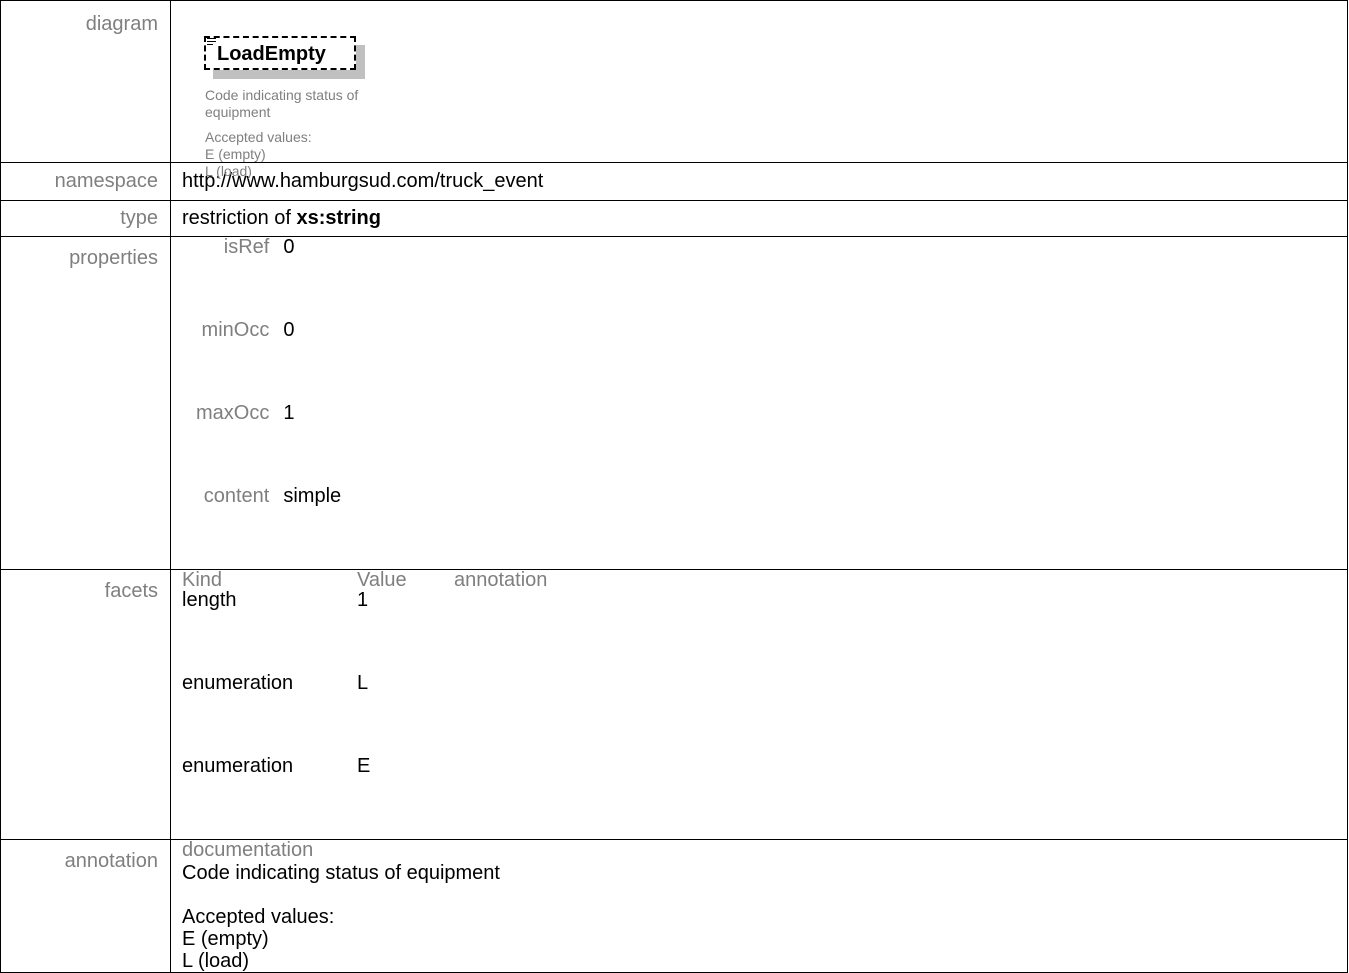  What do you see at coordinates (364, 797) in the screenshot?
I see `facet-row: enumeration E` at bounding box center [364, 797].